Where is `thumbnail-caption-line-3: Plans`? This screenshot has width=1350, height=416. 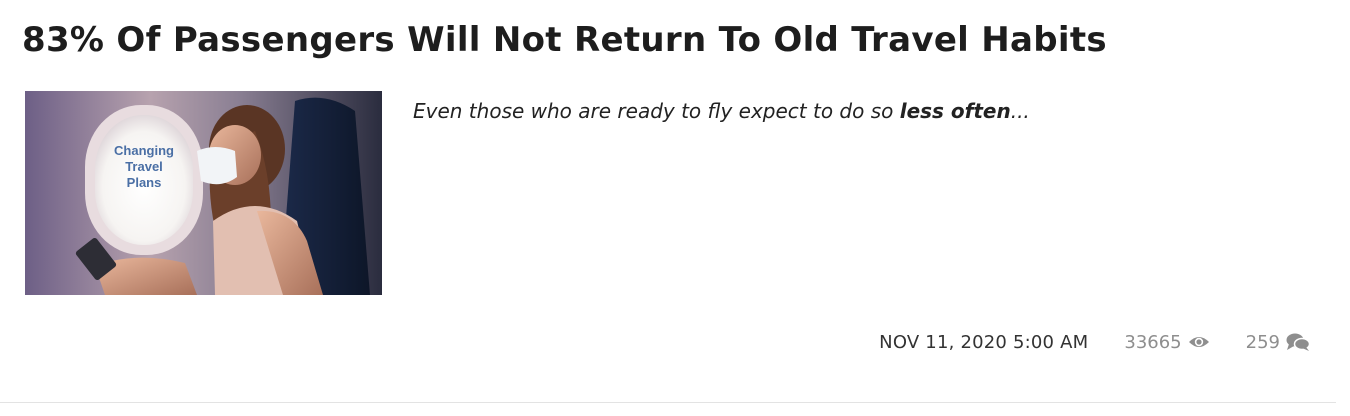 thumbnail-caption-line-3: Plans is located at coordinates (144, 182).